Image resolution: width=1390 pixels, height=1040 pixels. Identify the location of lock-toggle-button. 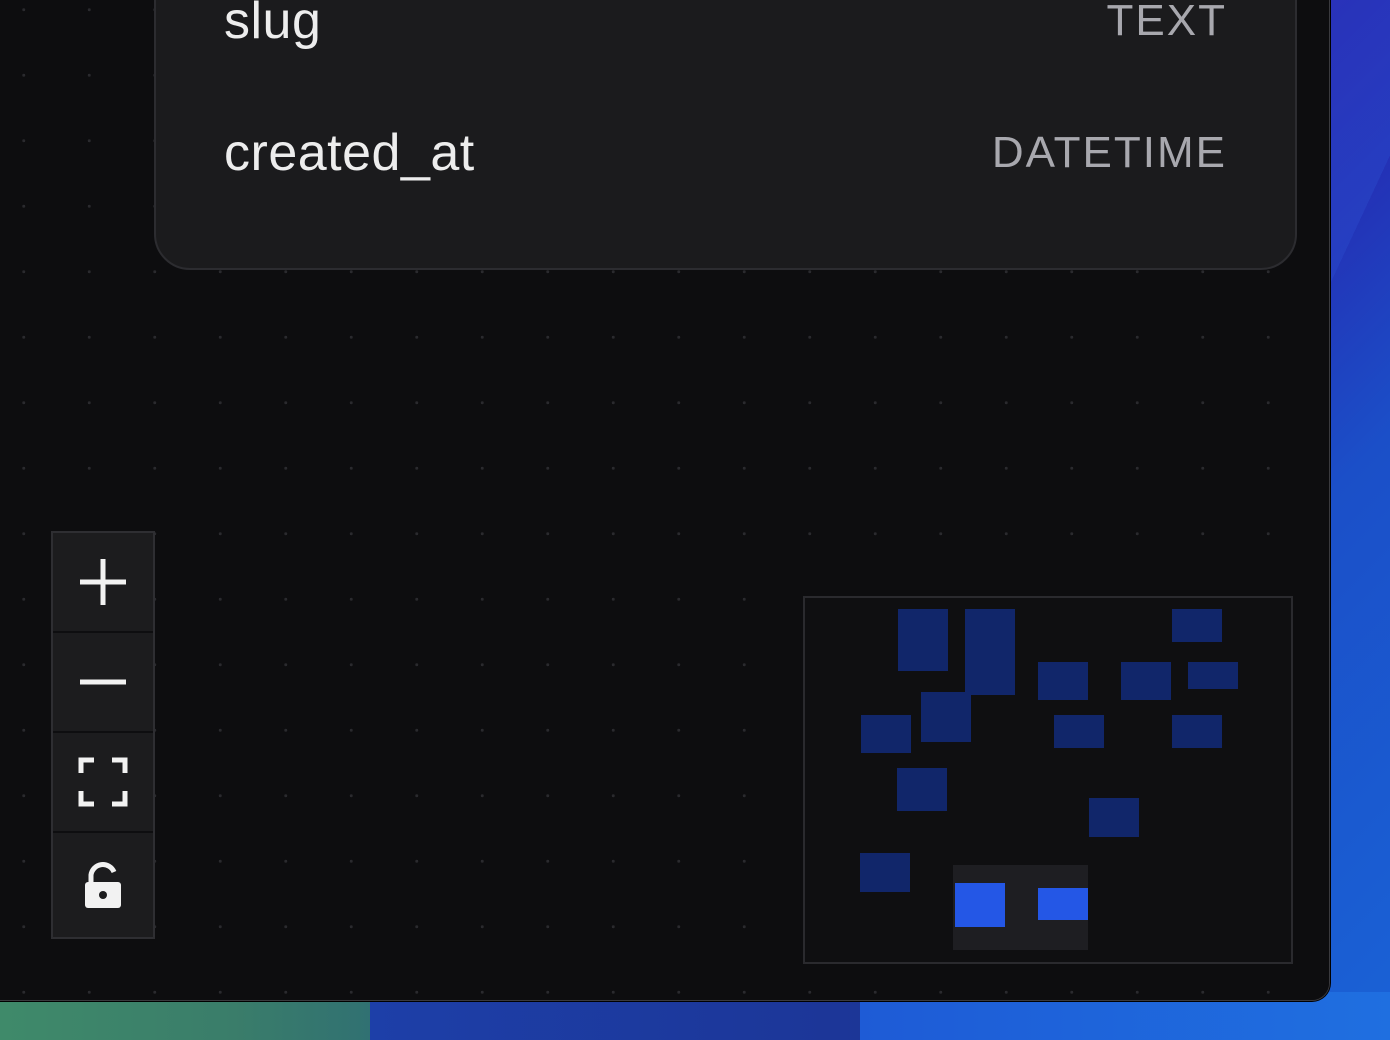
(103, 885).